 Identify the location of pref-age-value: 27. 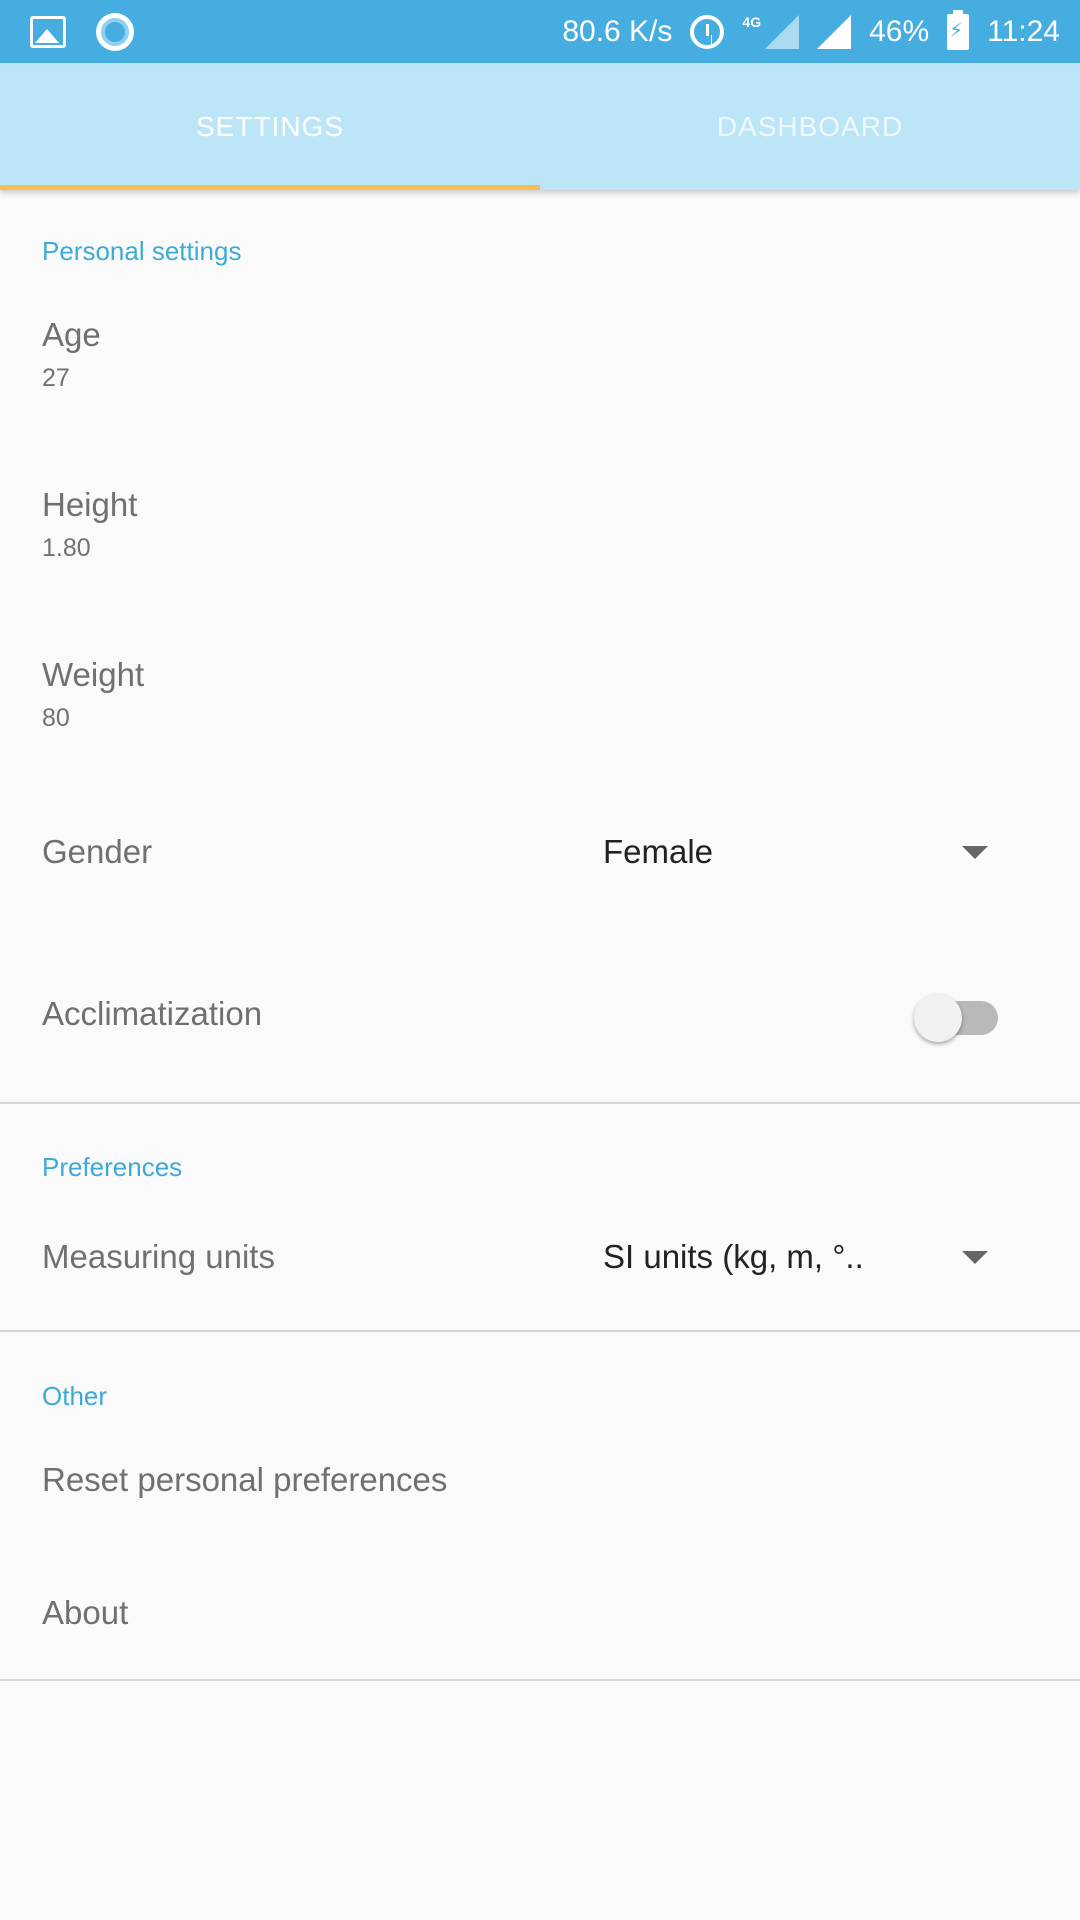
(56, 378).